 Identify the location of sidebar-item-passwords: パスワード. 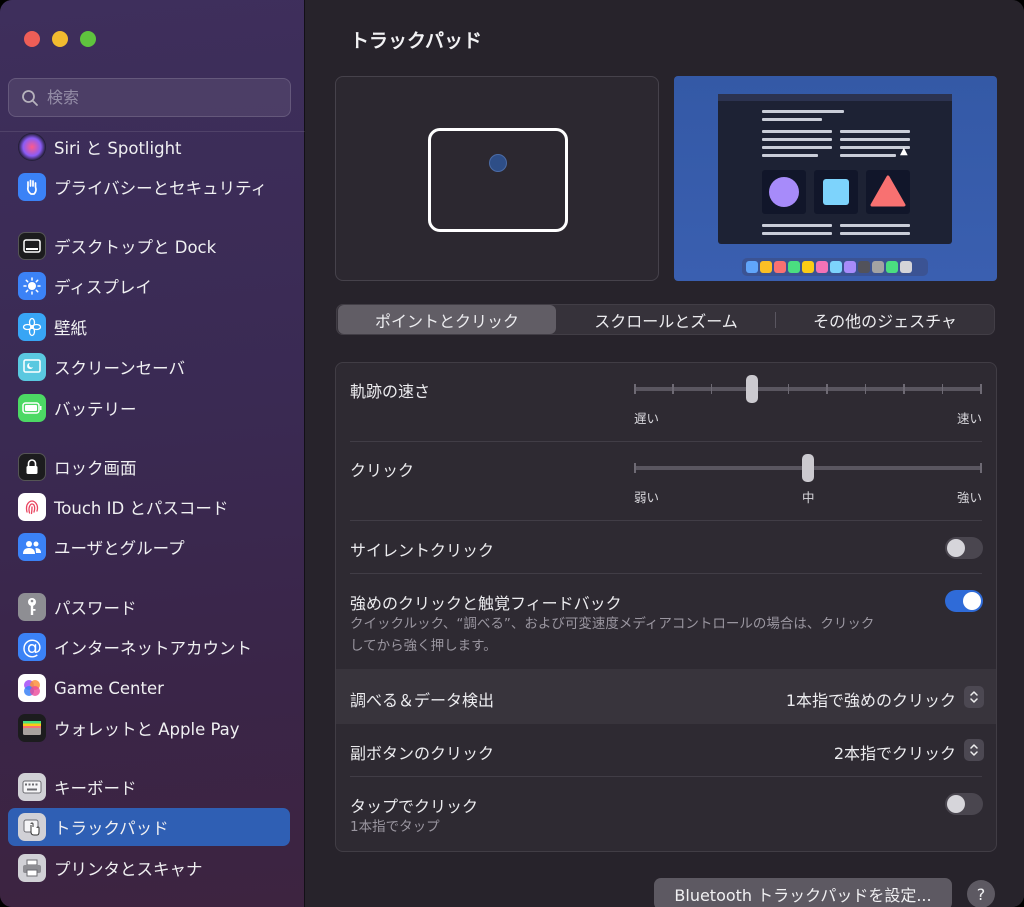
(149, 607).